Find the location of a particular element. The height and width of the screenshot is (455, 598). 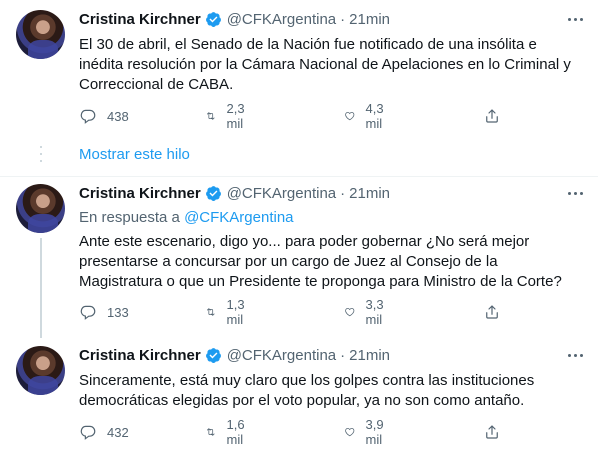

show-thread-link: Mostrar este hilo is located at coordinates (134, 154).